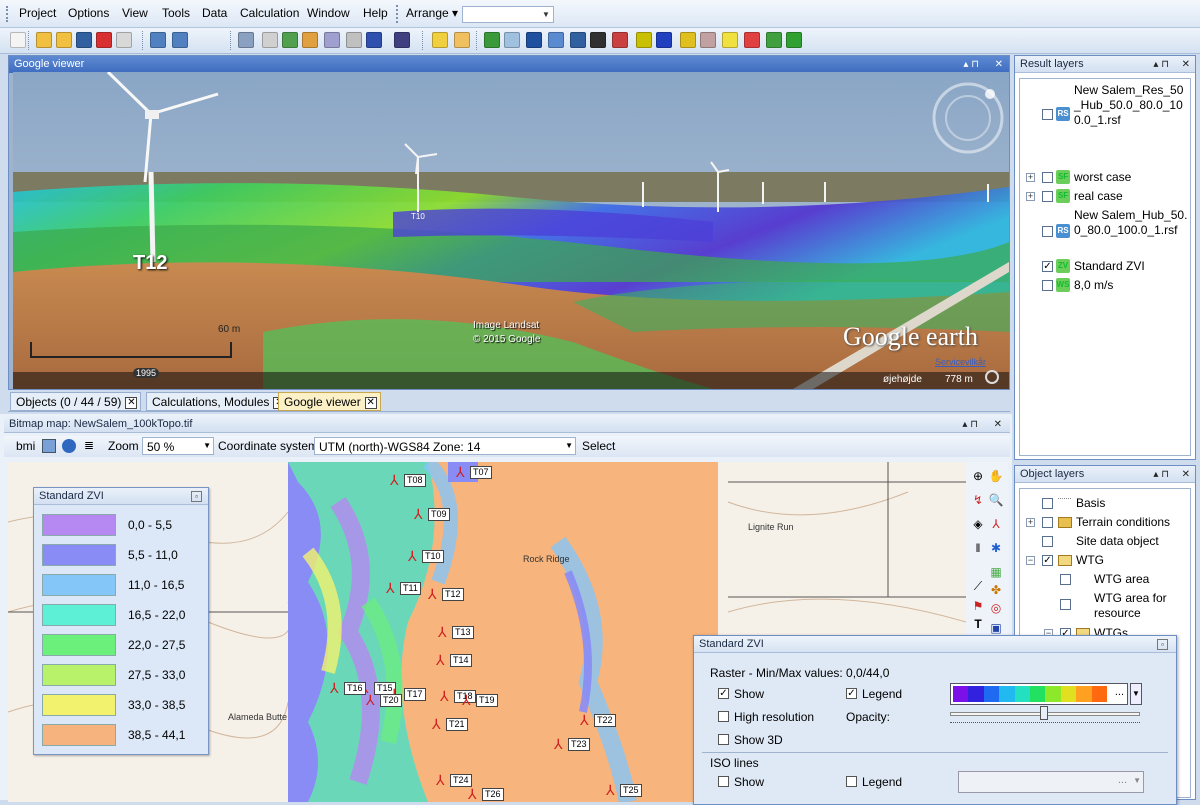  I want to click on terms-link: Servicevilkår, so click(960, 362).